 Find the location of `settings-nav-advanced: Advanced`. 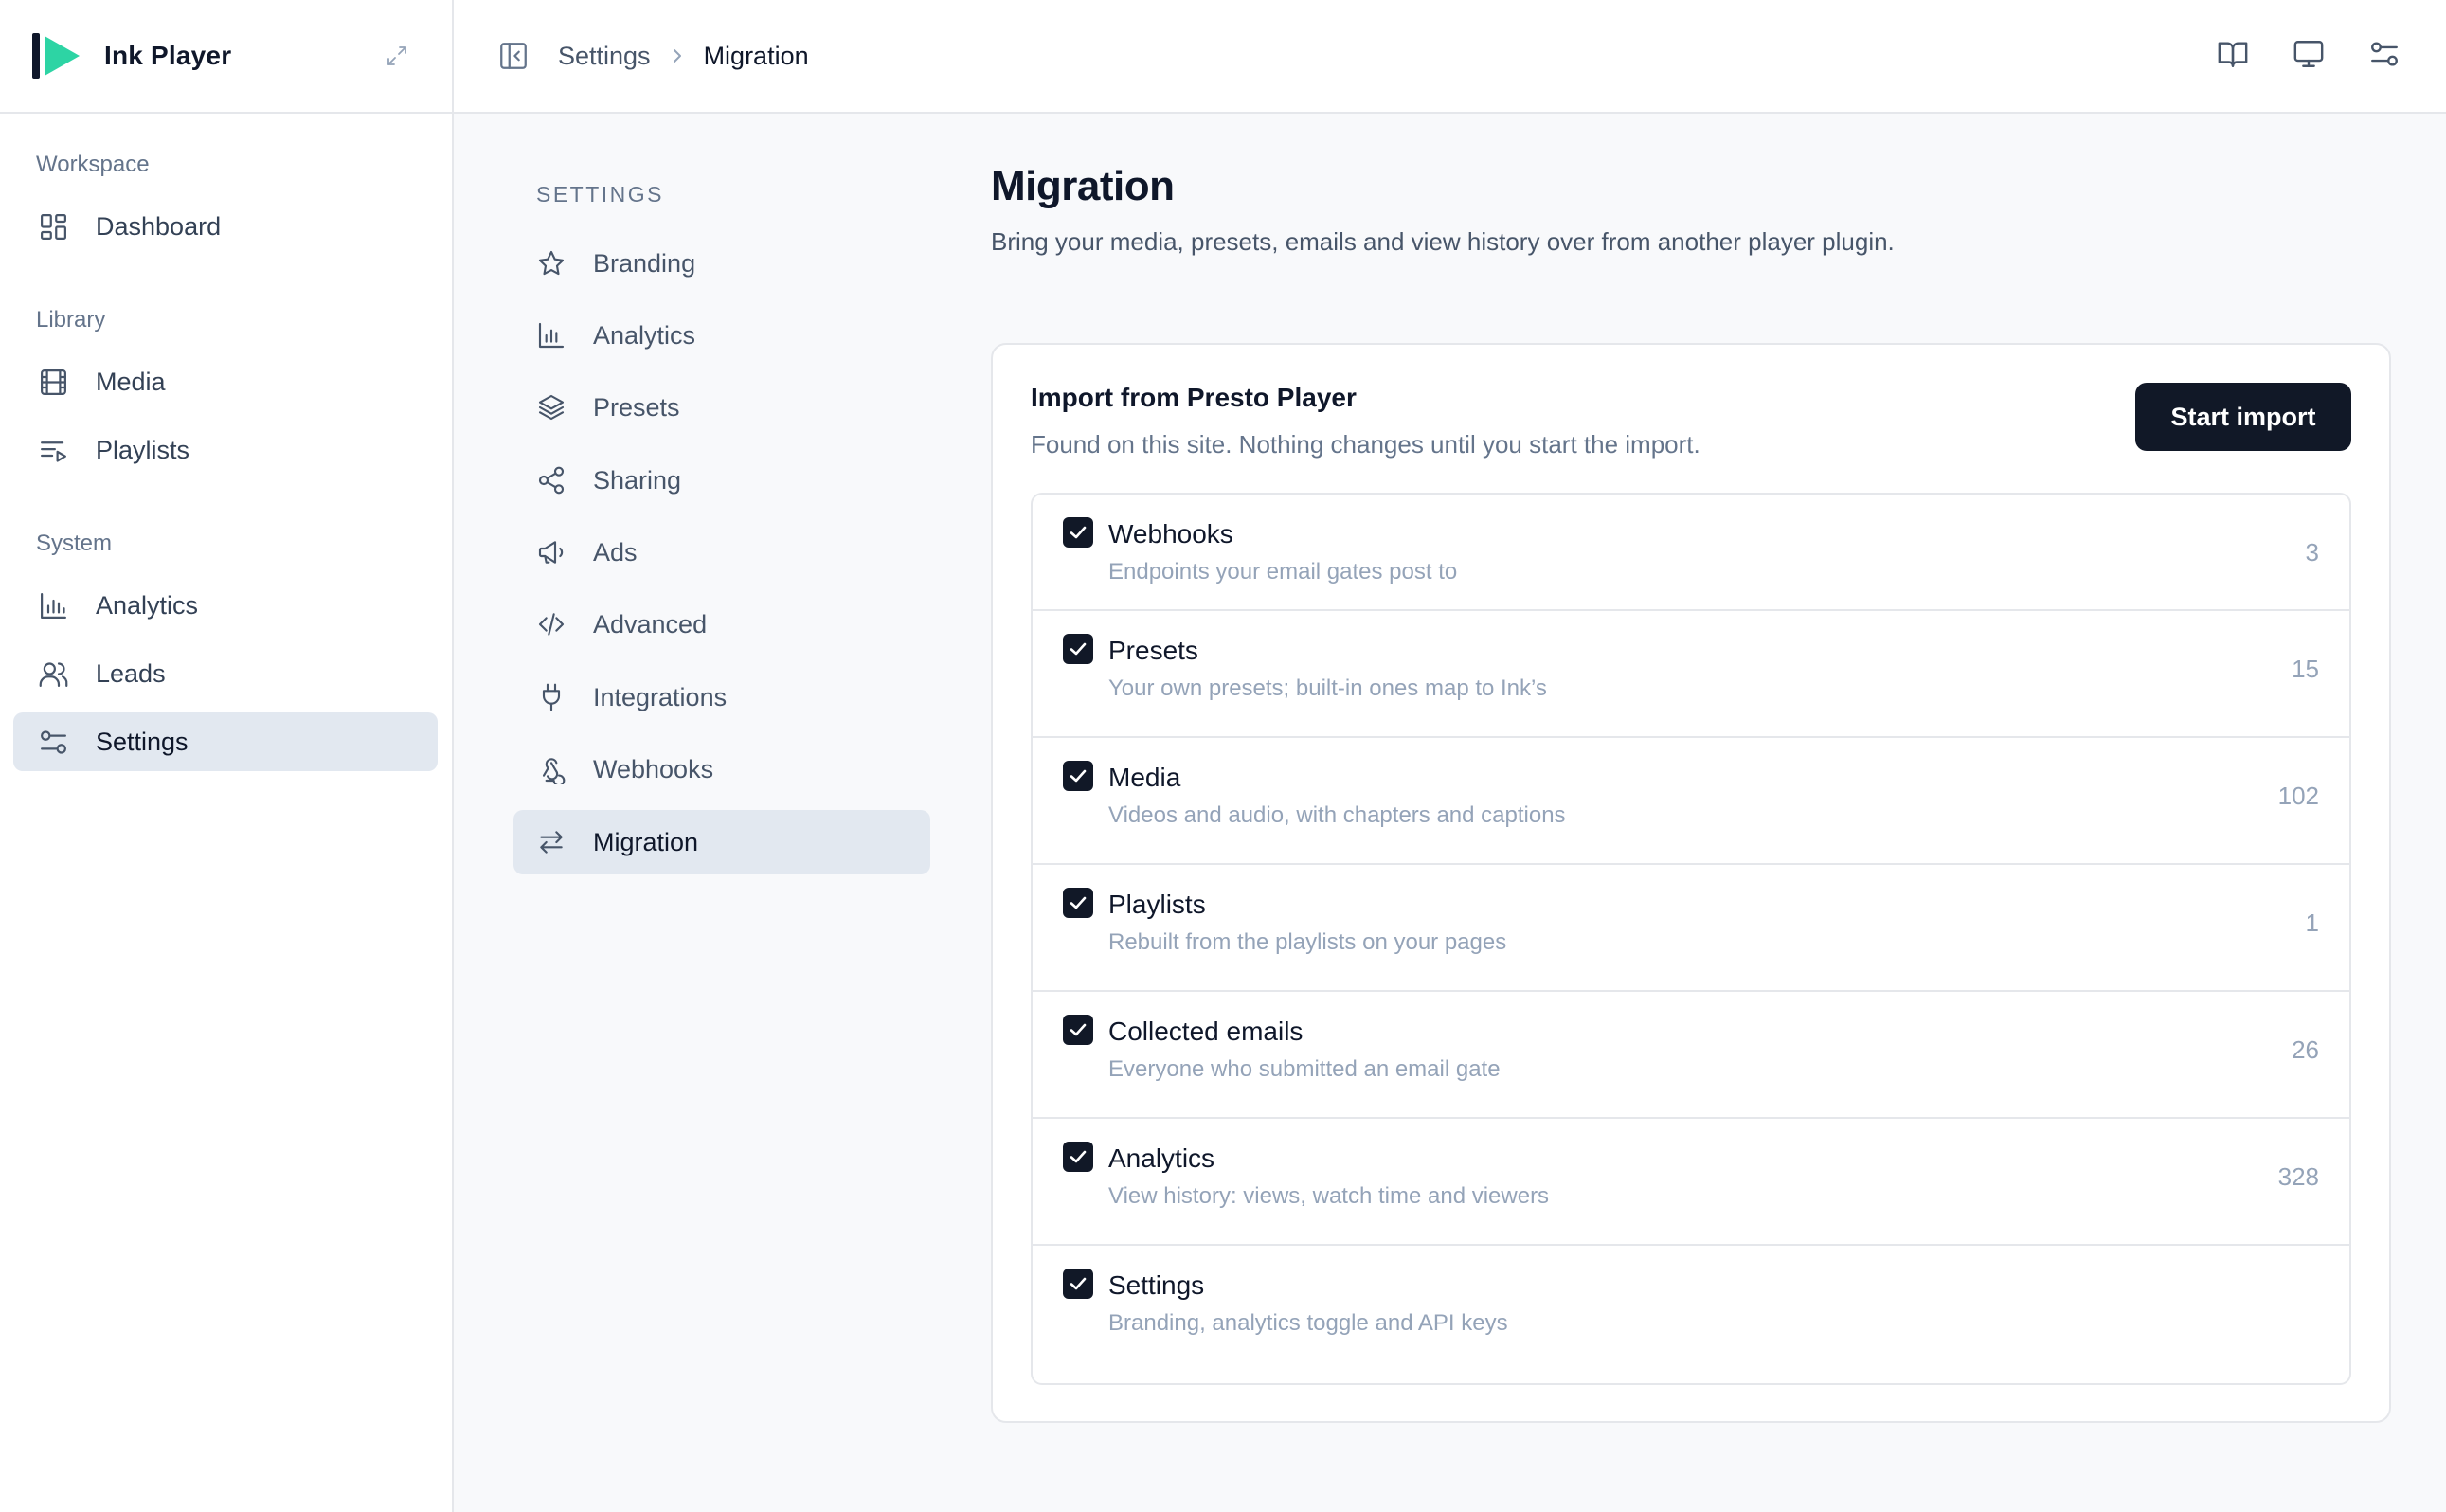

settings-nav-advanced: Advanced is located at coordinates (721, 624).